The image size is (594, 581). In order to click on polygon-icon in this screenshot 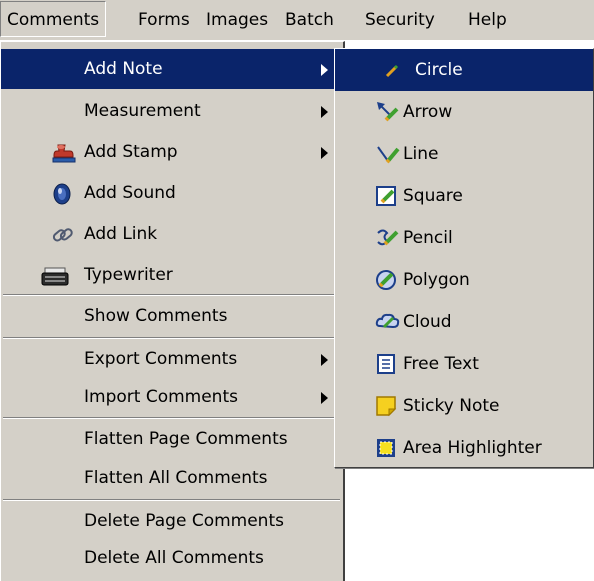, I will do `click(386, 280)`.